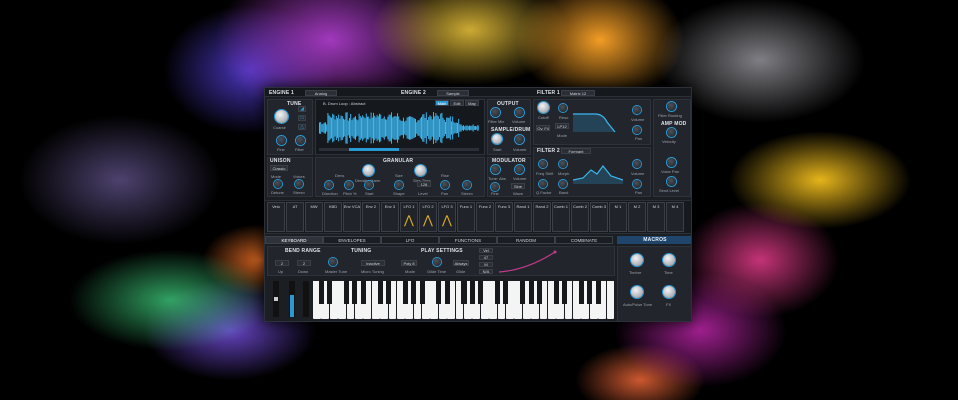  I want to click on filter2-volume-knob, so click(637, 164).